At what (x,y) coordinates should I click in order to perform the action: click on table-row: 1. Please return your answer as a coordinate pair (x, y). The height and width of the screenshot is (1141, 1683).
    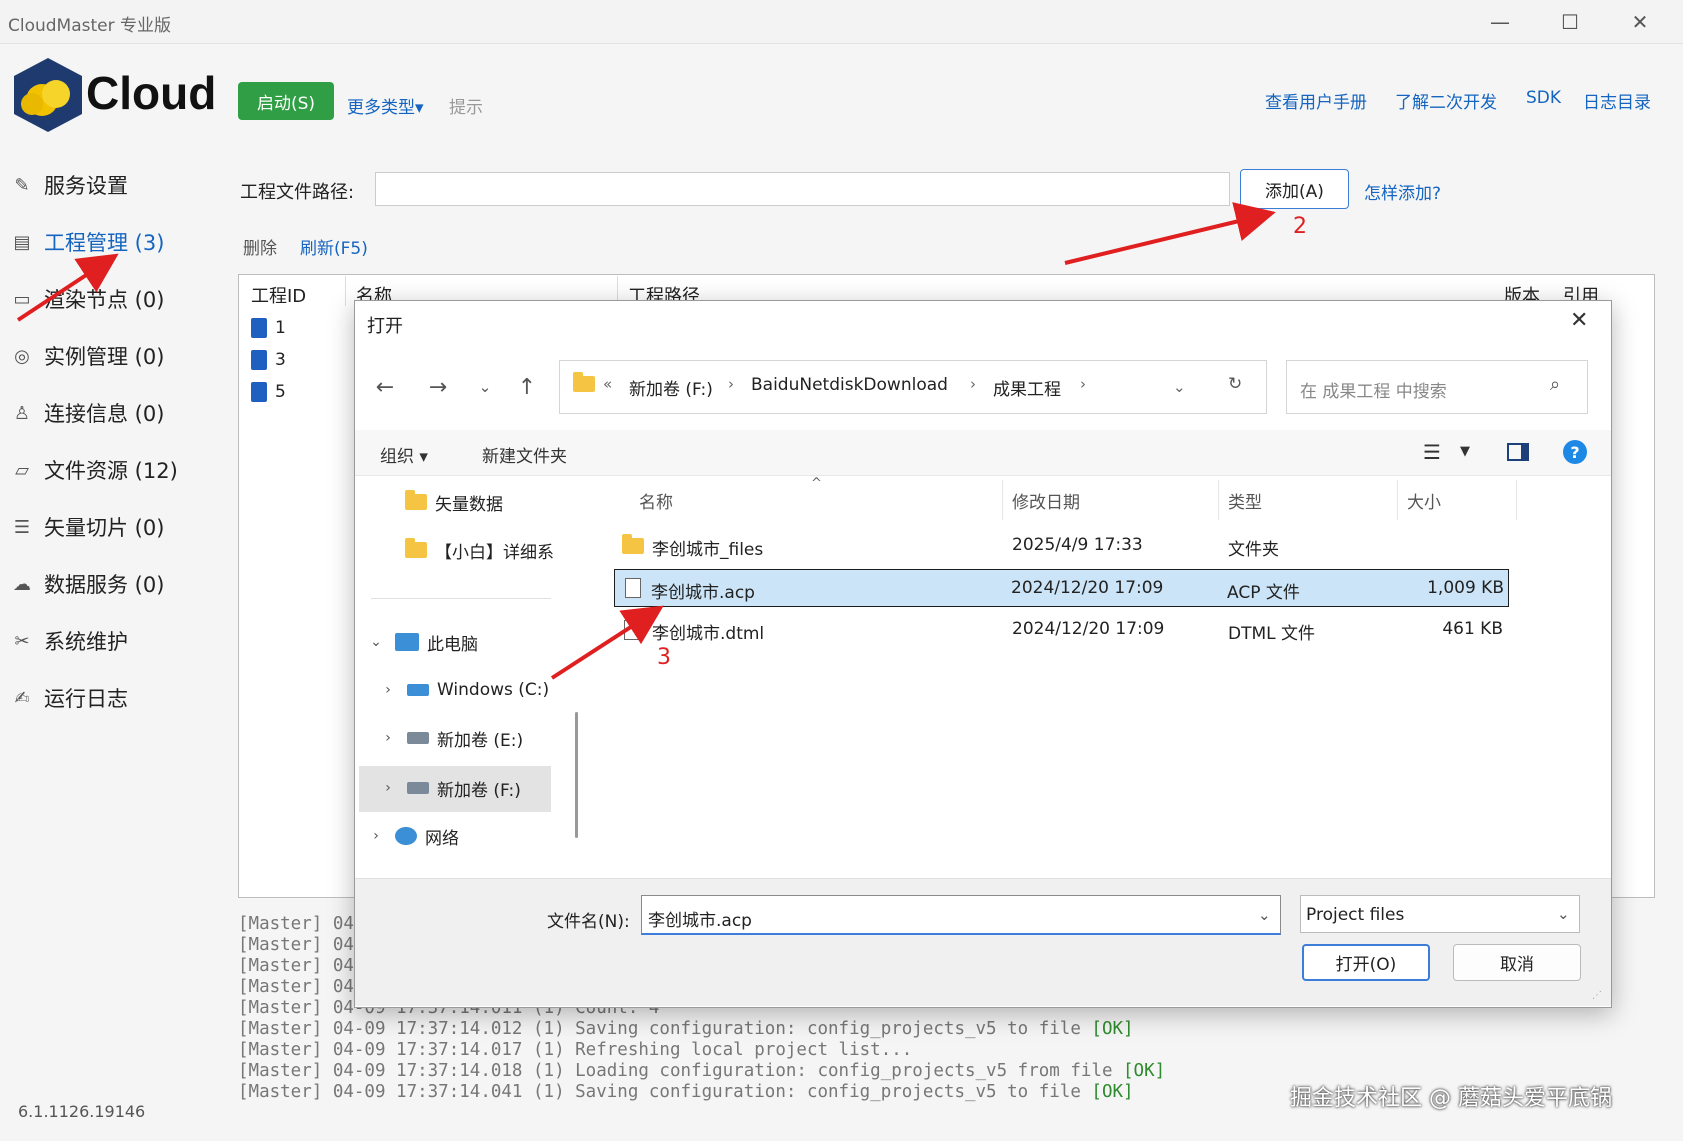
    Looking at the image, I should click on (268, 328).